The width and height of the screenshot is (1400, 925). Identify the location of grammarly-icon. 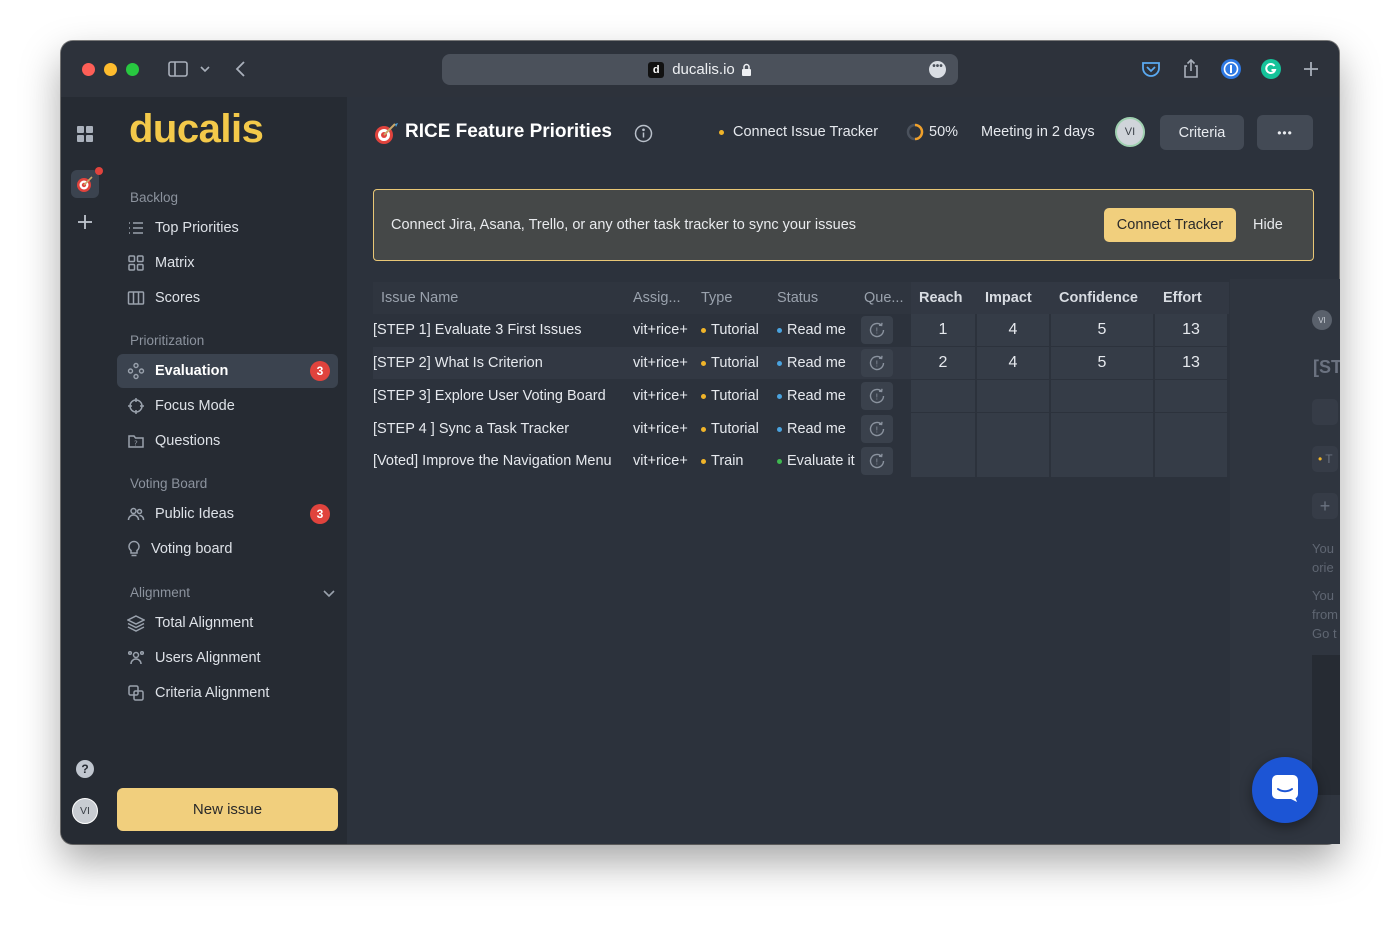
(1271, 69).